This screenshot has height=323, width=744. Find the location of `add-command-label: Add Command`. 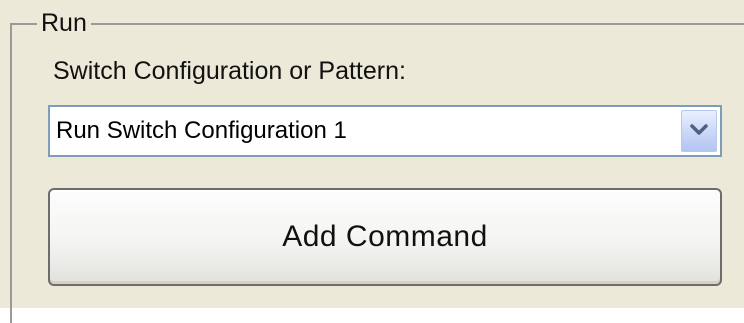

add-command-label: Add Command is located at coordinates (385, 236).